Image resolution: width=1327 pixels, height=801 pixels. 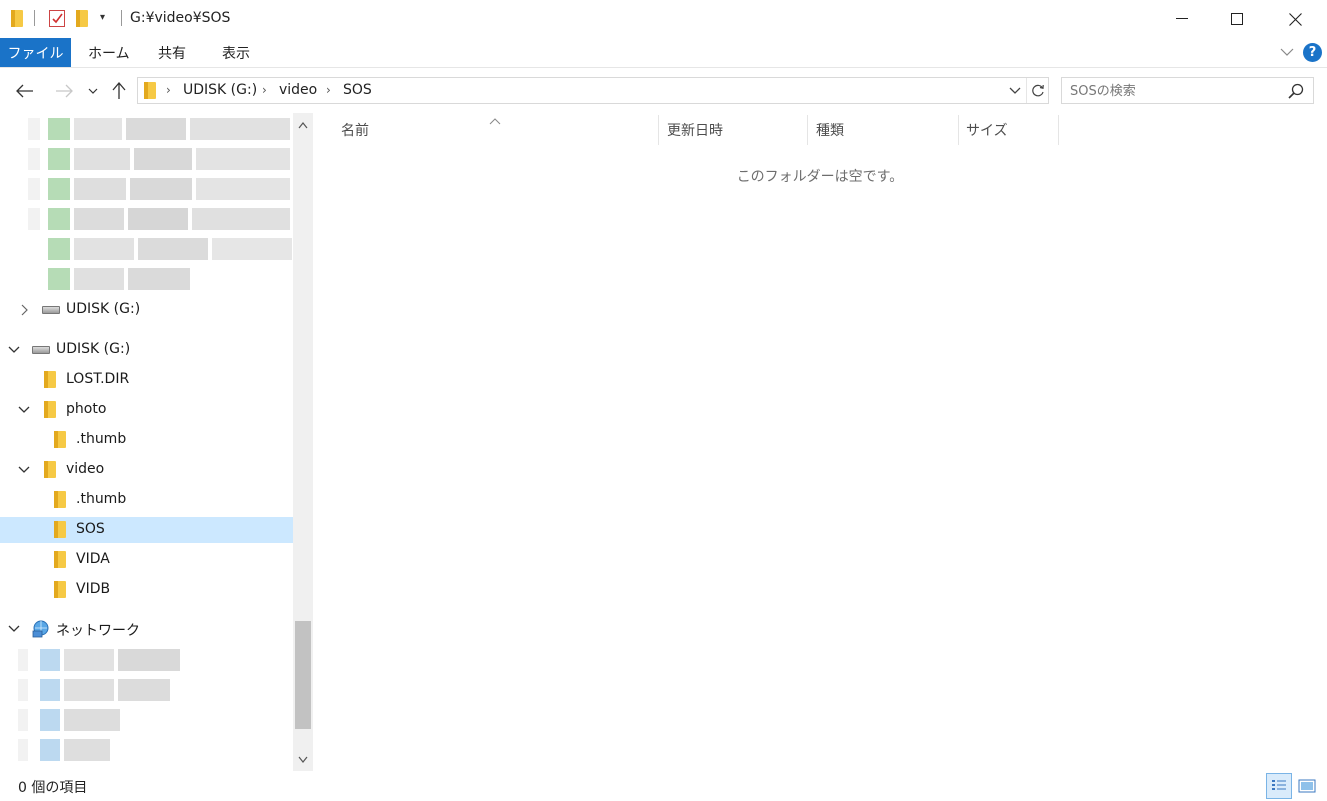 I want to click on scroll-down-icon, so click(x=303, y=759).